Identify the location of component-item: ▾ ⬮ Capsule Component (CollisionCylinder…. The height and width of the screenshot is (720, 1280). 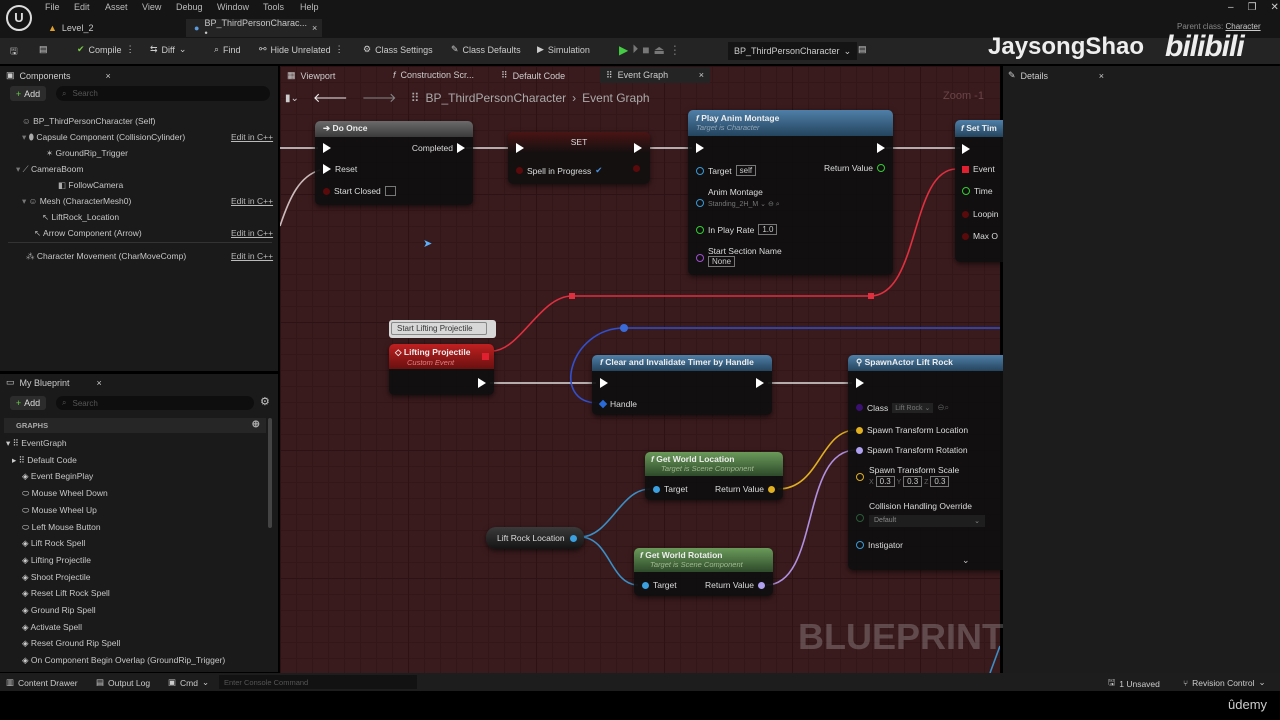
(103, 137).